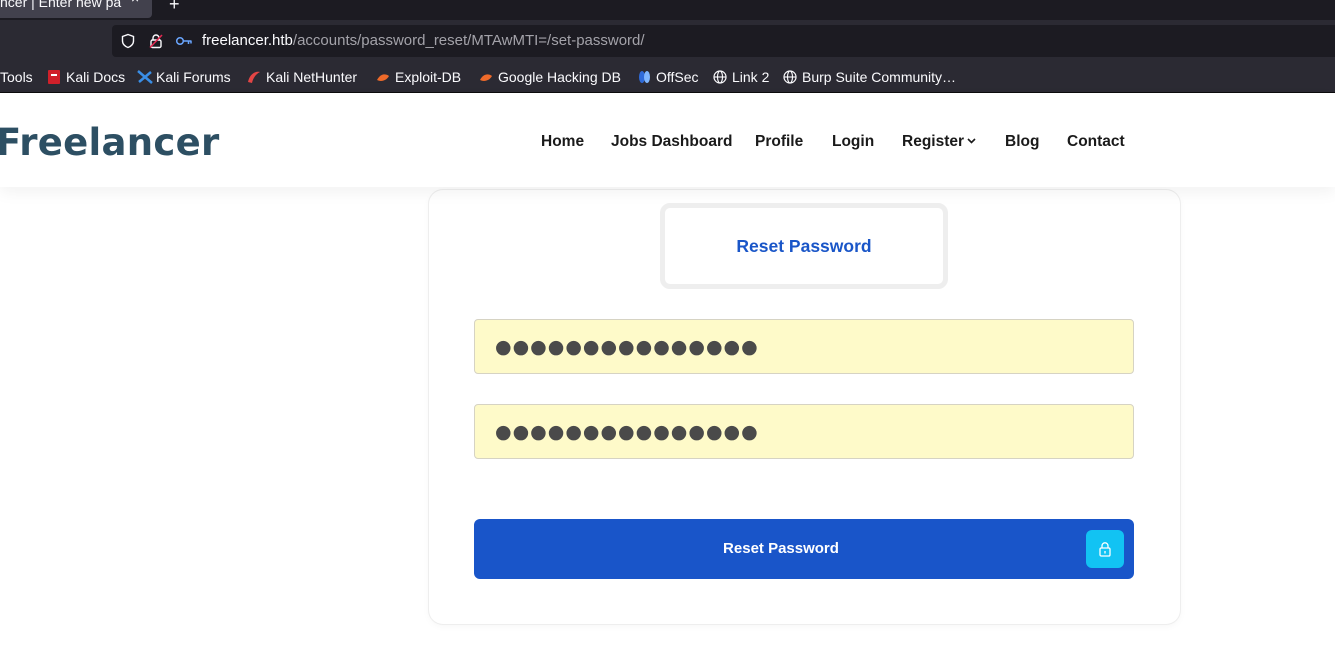  What do you see at coordinates (667, 10) in the screenshot?
I see `tab-strip: ncer | Enter new pa × +` at bounding box center [667, 10].